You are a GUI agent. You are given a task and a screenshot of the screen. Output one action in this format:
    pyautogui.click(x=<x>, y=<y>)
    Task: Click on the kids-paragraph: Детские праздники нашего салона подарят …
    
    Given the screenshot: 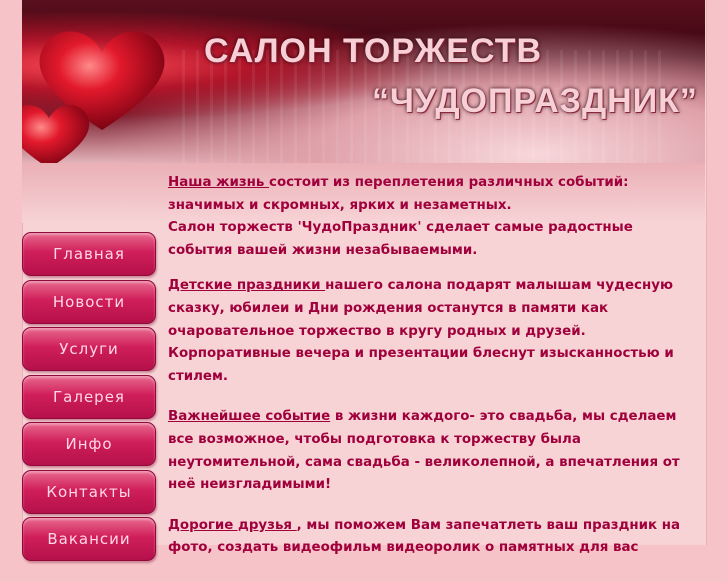 What is the action you would take?
    pyautogui.click(x=433, y=331)
    